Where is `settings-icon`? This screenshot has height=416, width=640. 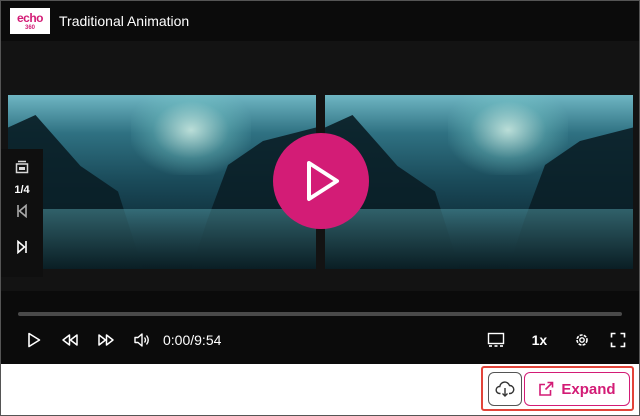 settings-icon is located at coordinates (582, 340).